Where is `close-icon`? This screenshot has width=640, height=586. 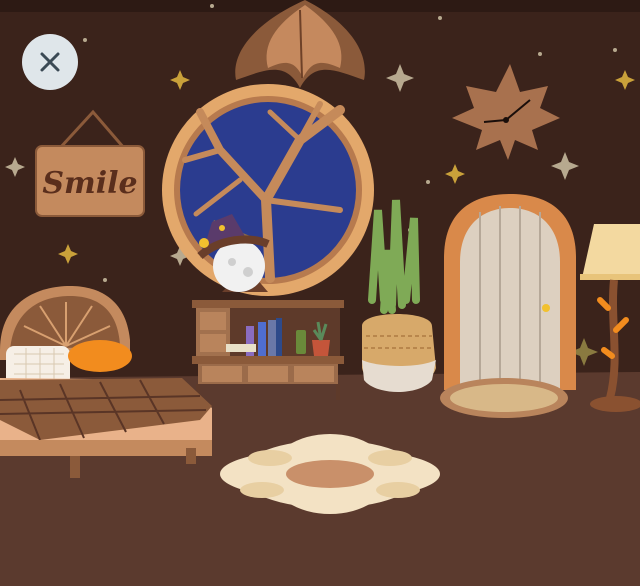
close-icon is located at coordinates (50, 62).